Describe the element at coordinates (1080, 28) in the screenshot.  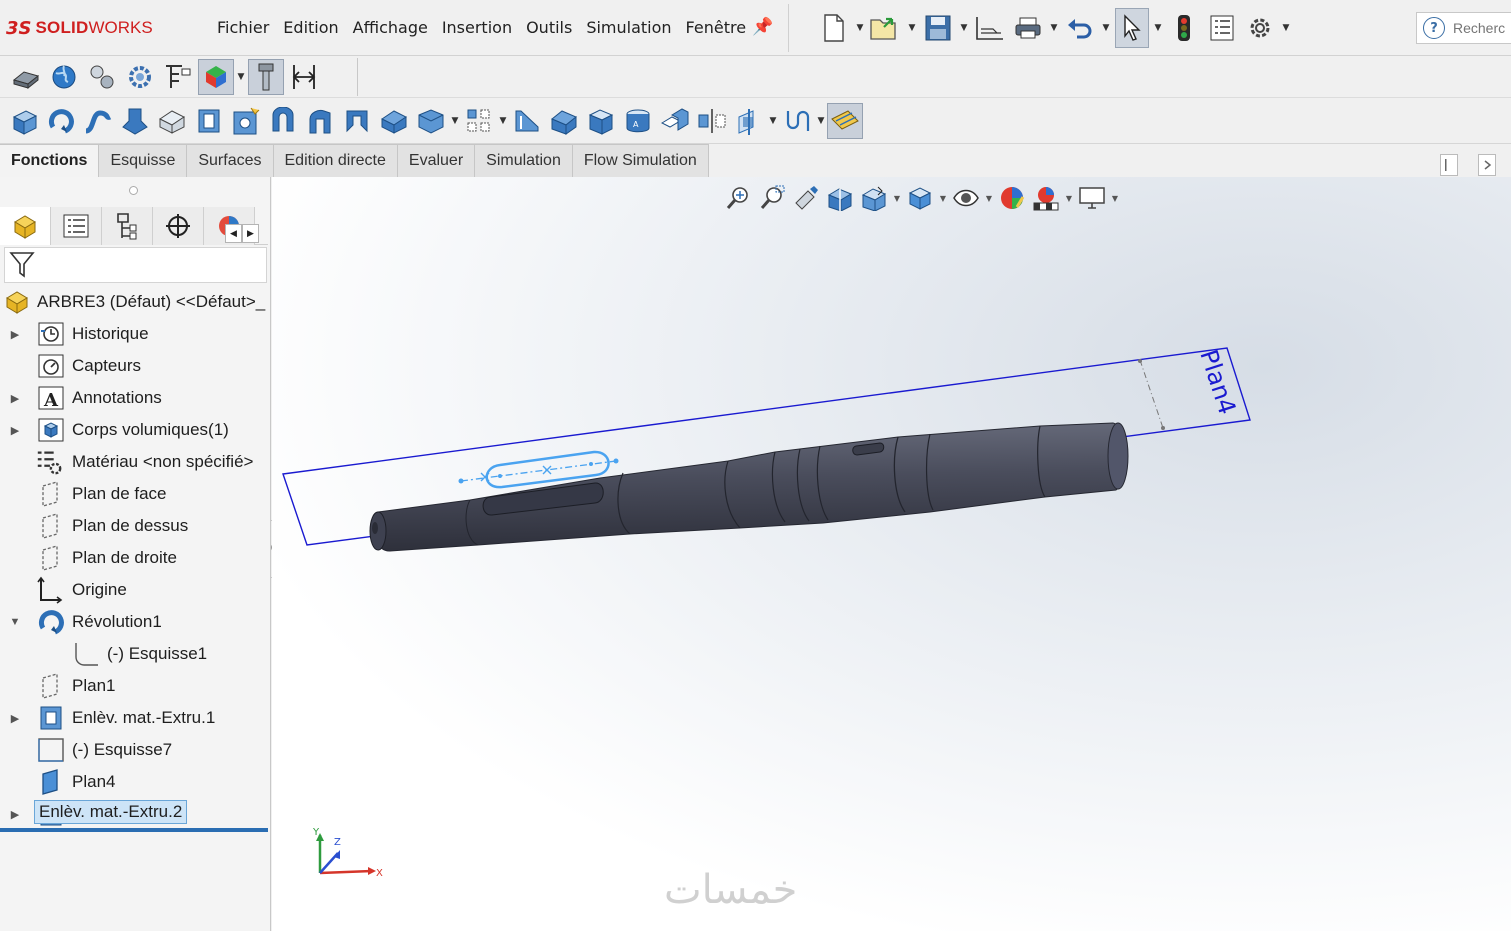
I see `undo-icon` at that location.